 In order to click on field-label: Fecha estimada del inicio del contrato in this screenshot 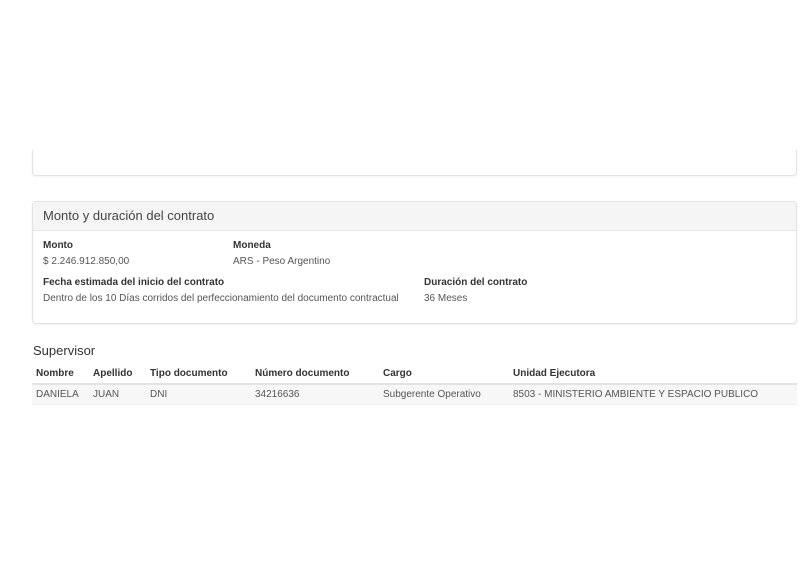, I will do `click(134, 282)`.